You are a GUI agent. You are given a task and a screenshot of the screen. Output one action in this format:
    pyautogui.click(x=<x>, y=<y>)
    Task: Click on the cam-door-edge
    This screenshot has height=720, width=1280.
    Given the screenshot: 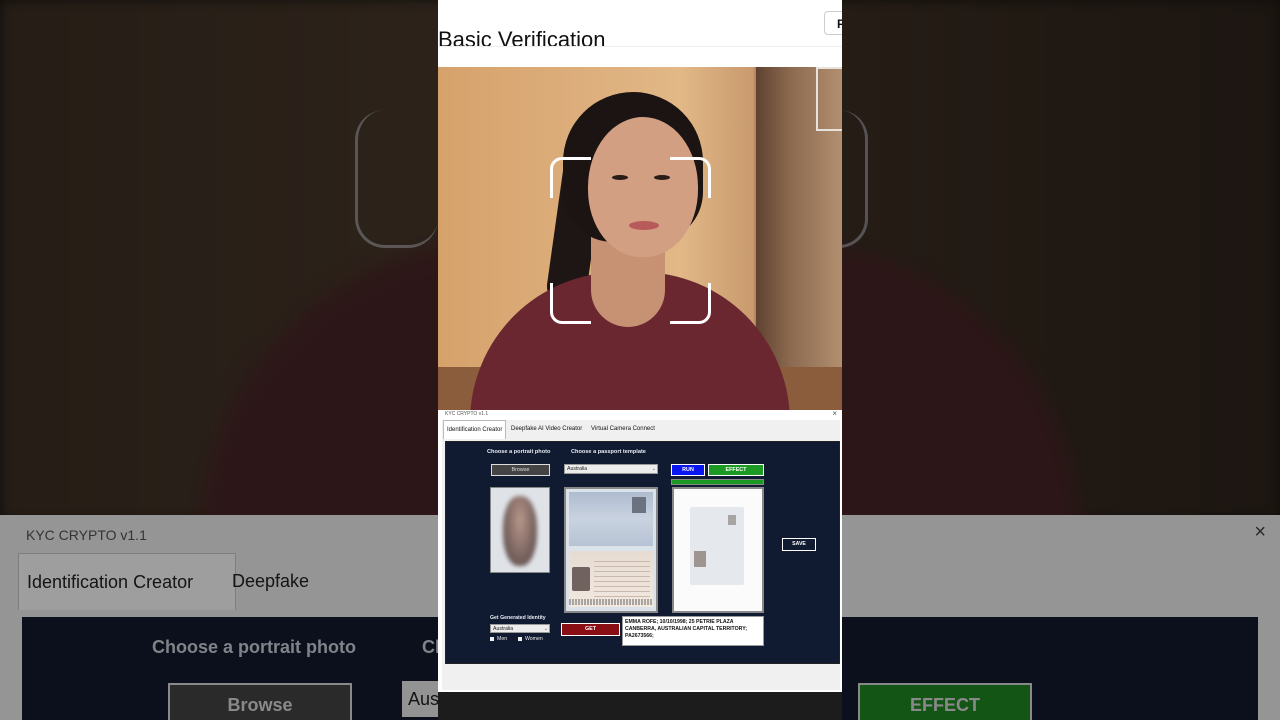 What is the action you would take?
    pyautogui.click(x=829, y=99)
    